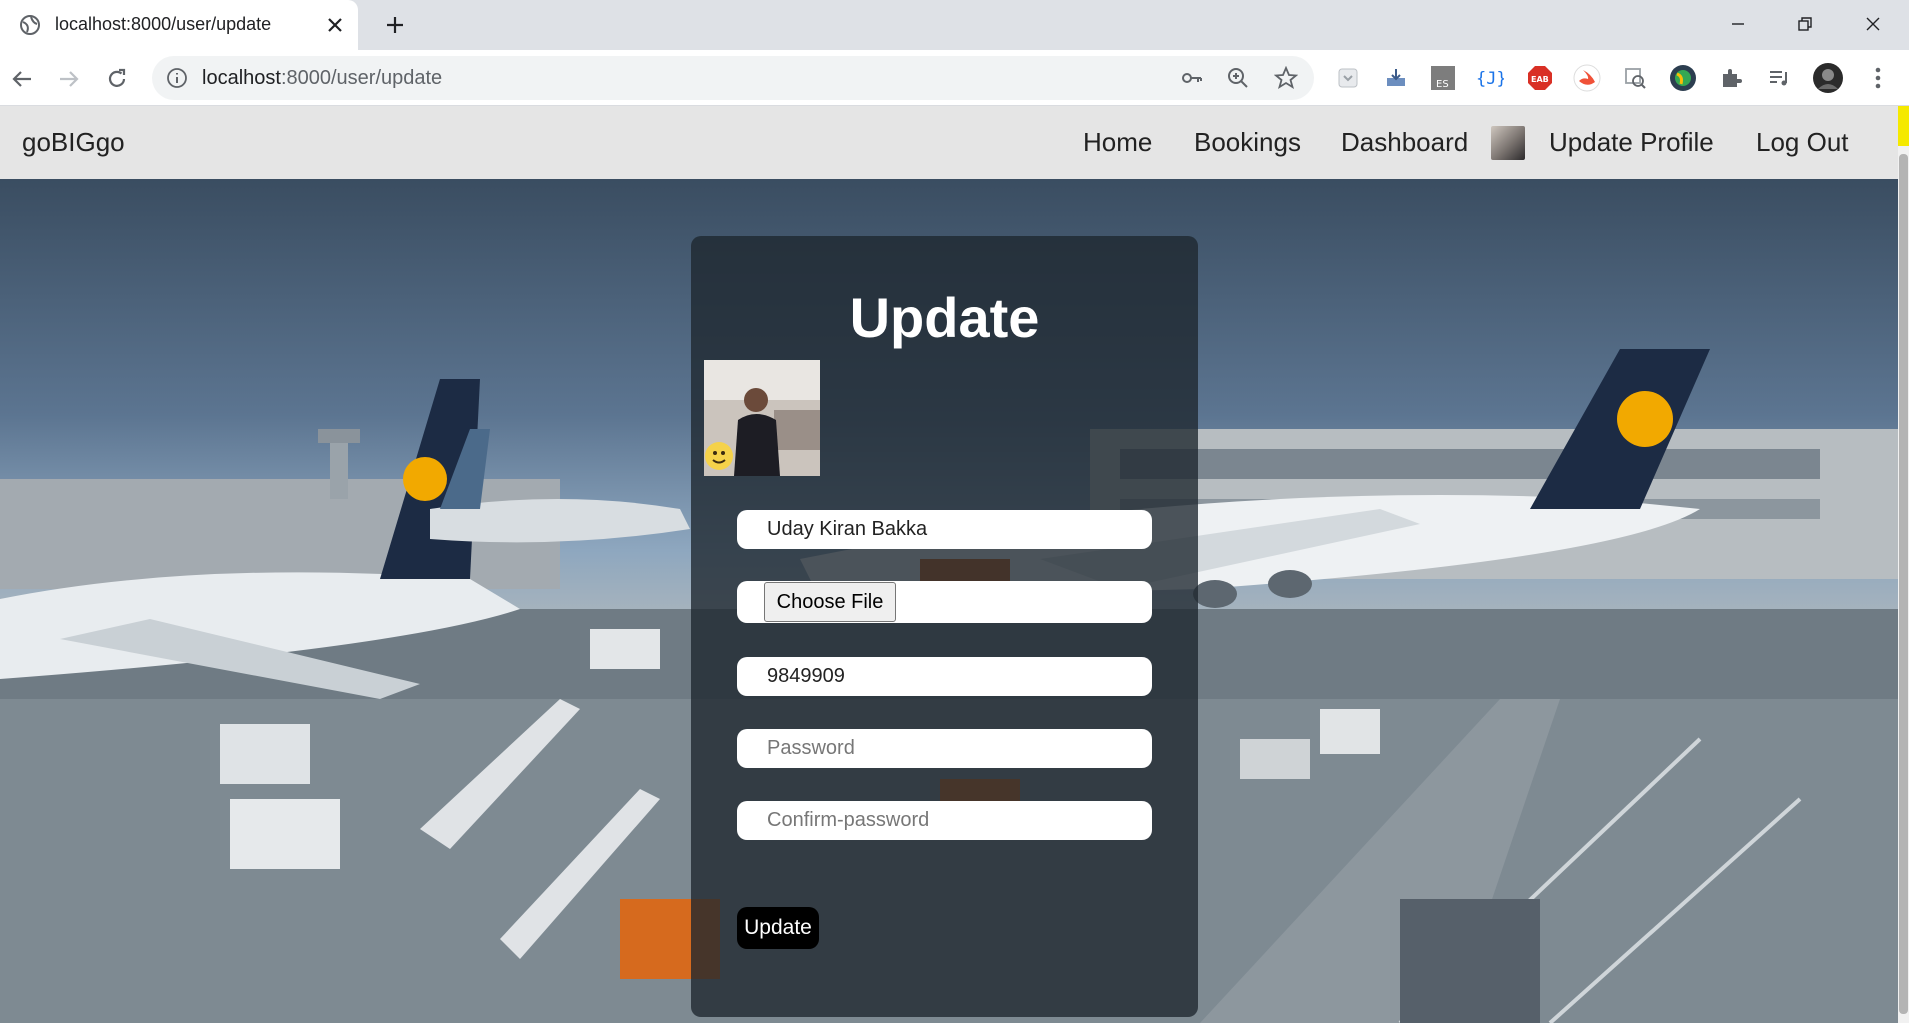 Image resolution: width=1909 pixels, height=1023 pixels. I want to click on profile-image-upload: Choose File, so click(944, 602).